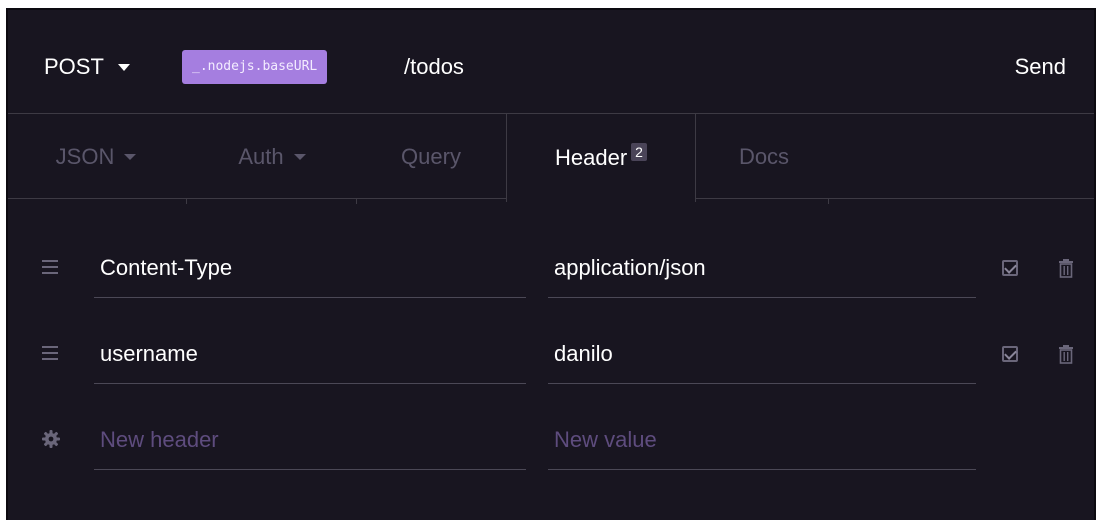 Image resolution: width=1102 pixels, height=520 pixels. Describe the element at coordinates (583, 353) in the screenshot. I see `header-value: danilo` at that location.